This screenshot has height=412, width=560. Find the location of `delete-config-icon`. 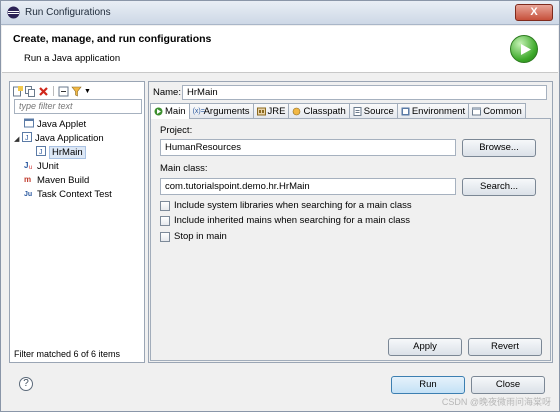

delete-config-icon is located at coordinates (43, 91).